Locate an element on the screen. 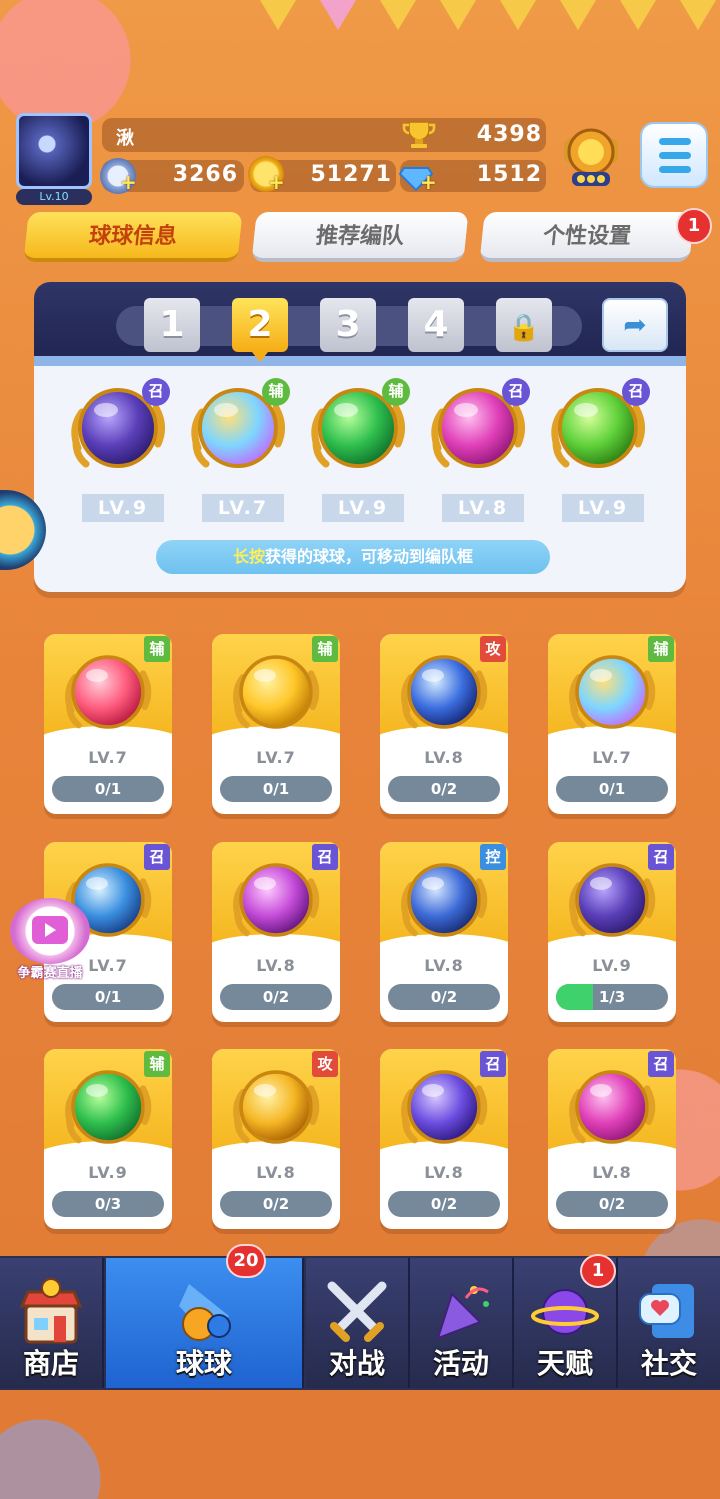  share-icon: ➦ is located at coordinates (635, 324).